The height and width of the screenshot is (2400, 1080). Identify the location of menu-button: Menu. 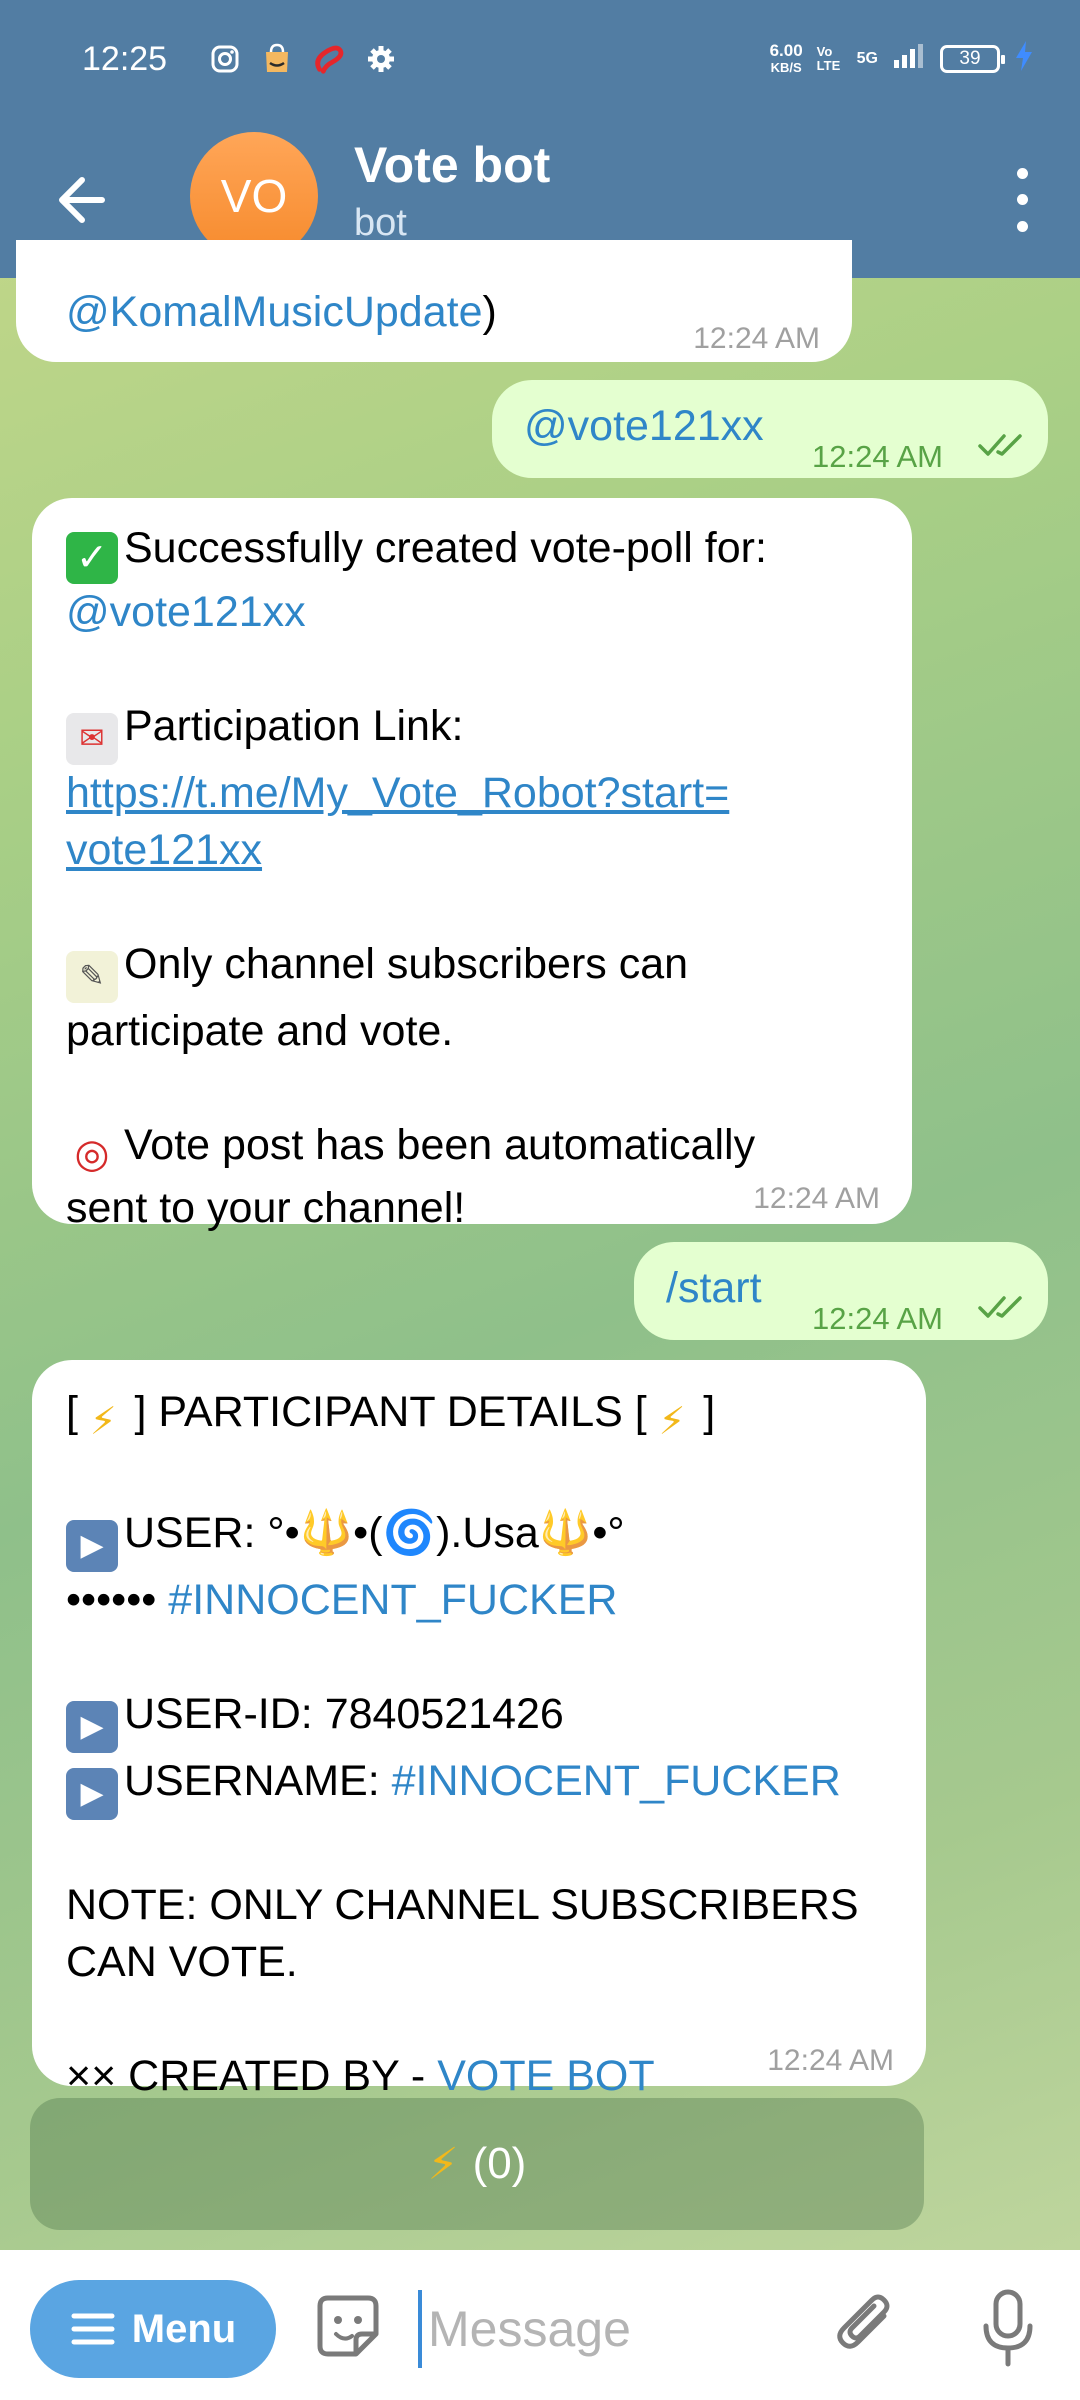
(153, 2329).